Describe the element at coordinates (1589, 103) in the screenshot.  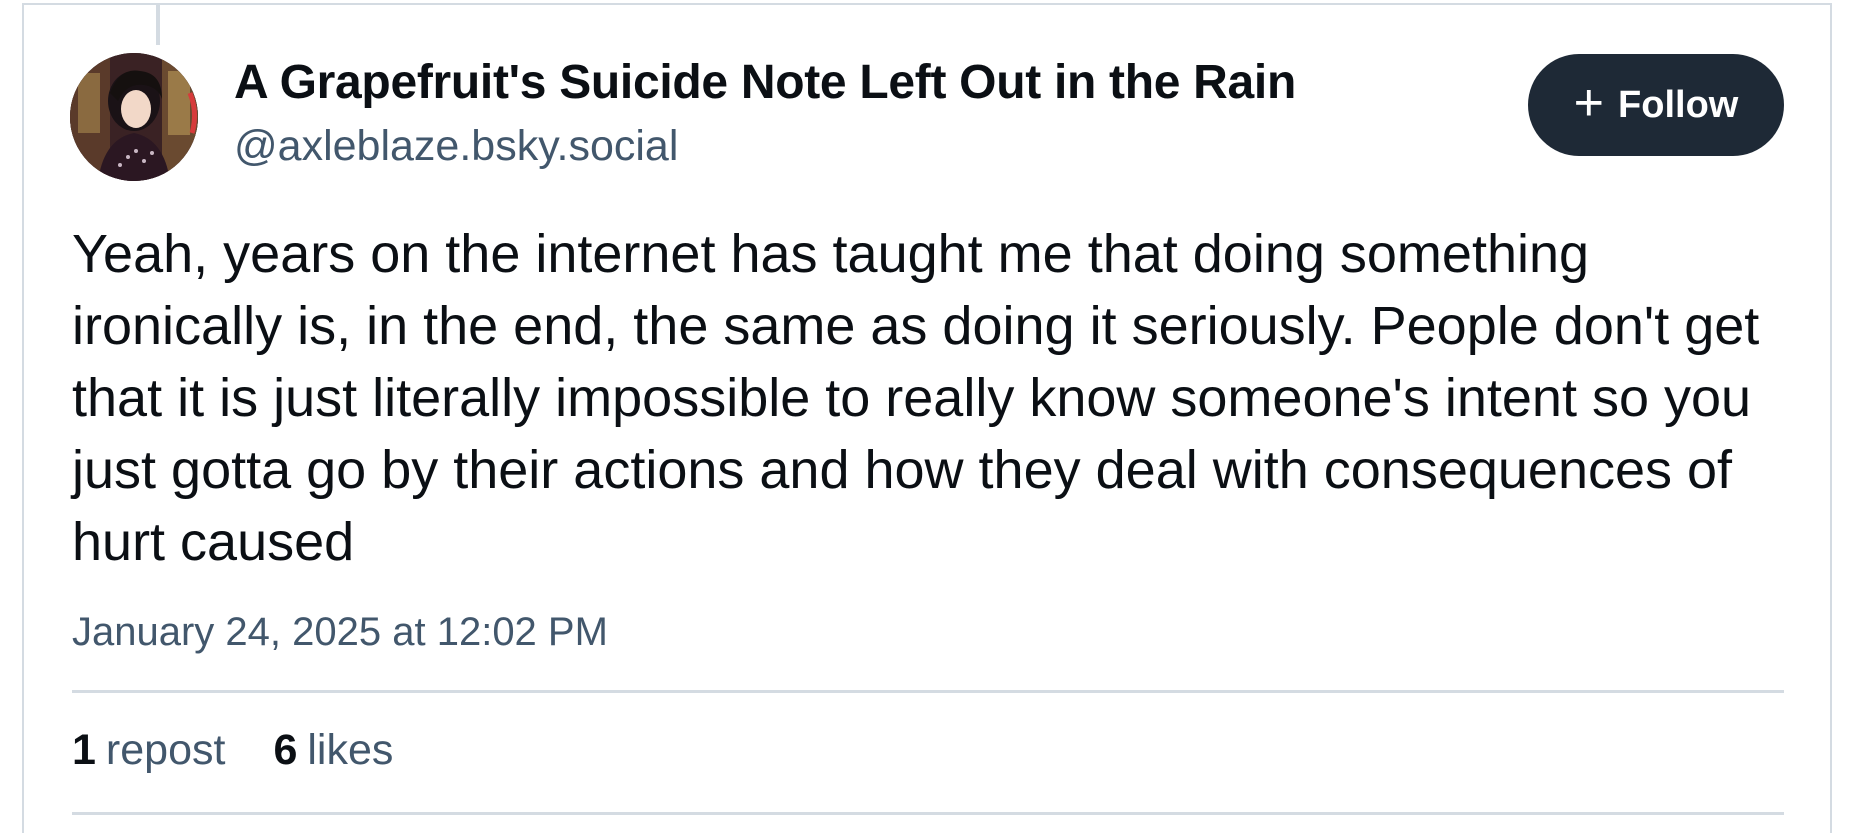
I see `plus-icon: +` at that location.